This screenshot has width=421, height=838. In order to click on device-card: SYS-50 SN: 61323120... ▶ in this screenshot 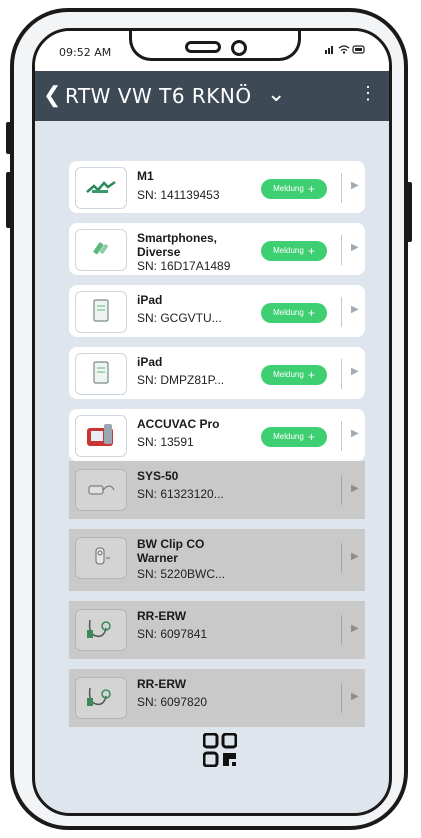, I will do `click(217, 490)`.